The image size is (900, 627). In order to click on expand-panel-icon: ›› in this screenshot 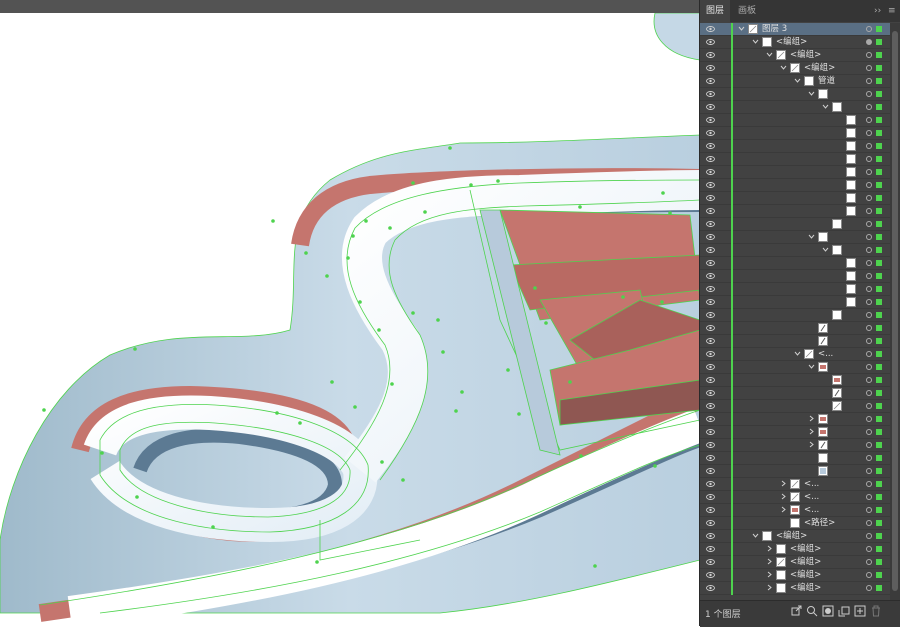, I will do `click(877, 11)`.